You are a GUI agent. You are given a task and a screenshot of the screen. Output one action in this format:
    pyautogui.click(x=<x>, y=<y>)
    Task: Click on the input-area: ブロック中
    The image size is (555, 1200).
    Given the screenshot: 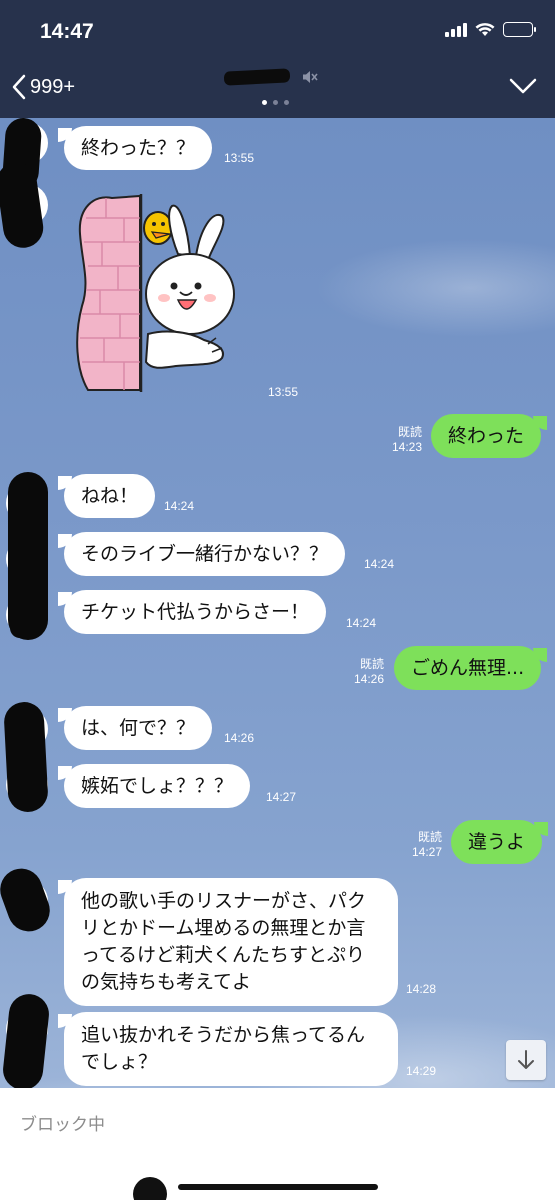 What is the action you would take?
    pyautogui.click(x=277, y=1144)
    